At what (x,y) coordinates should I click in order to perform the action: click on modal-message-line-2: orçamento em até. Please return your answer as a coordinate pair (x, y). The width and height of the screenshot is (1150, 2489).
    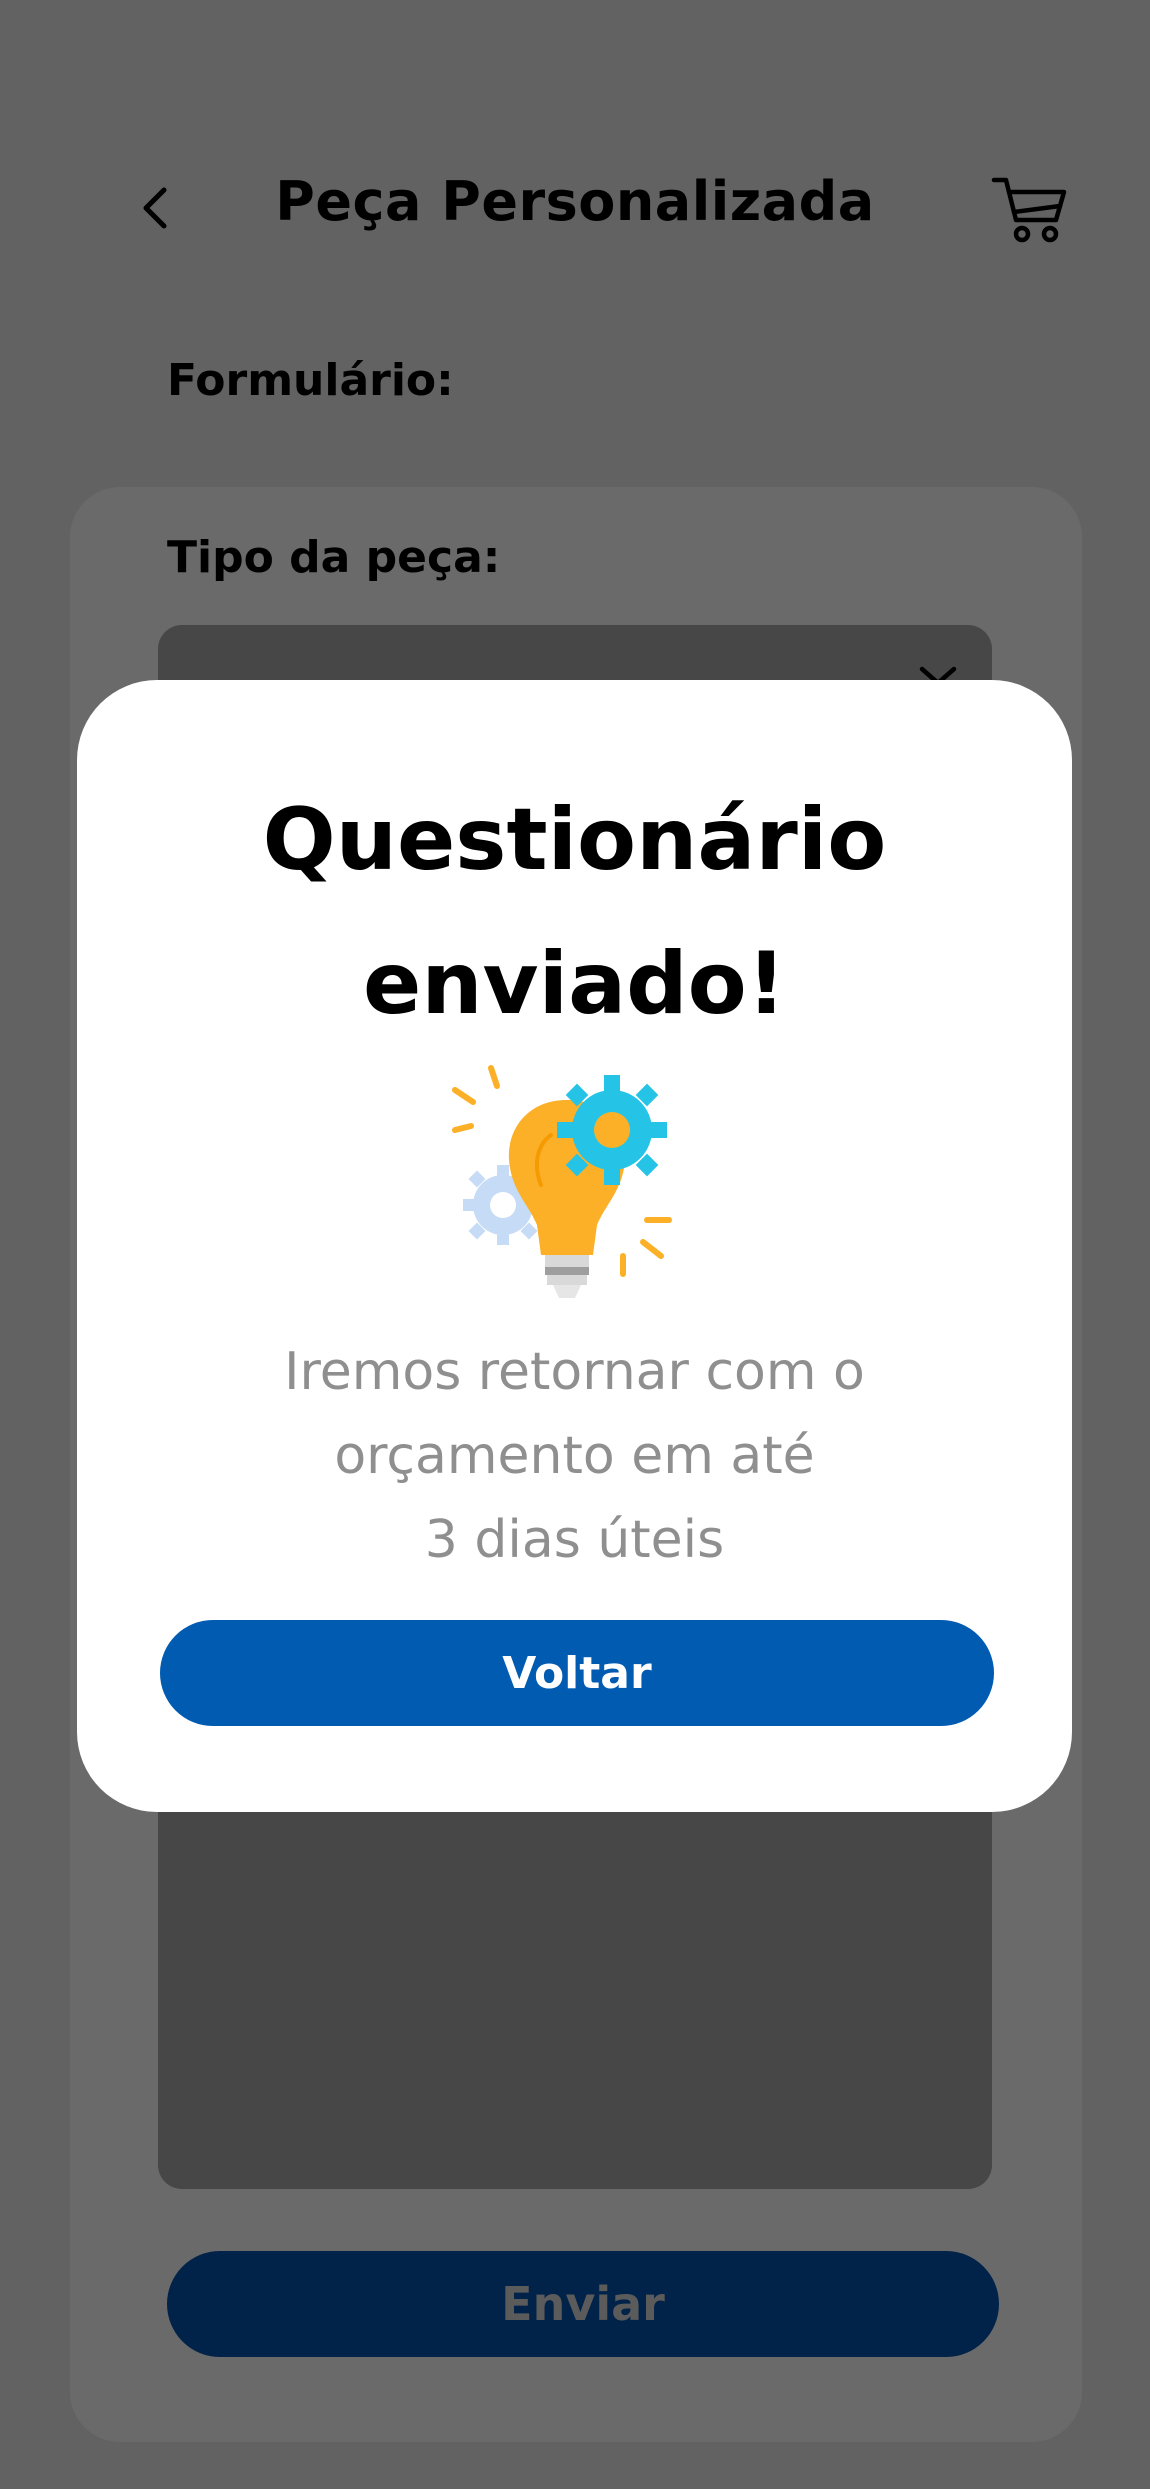
    Looking at the image, I should click on (574, 1456).